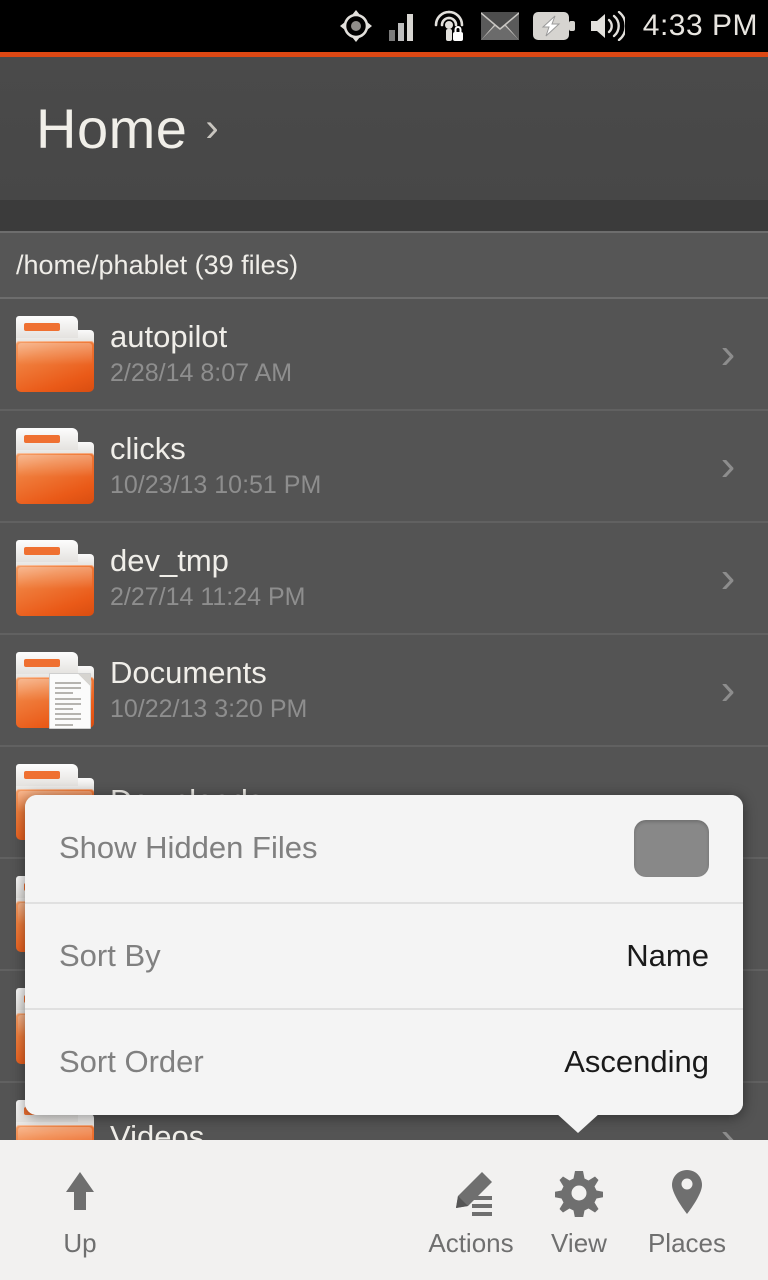  I want to click on file-date: 2/27/14 11:24 PM, so click(208, 596).